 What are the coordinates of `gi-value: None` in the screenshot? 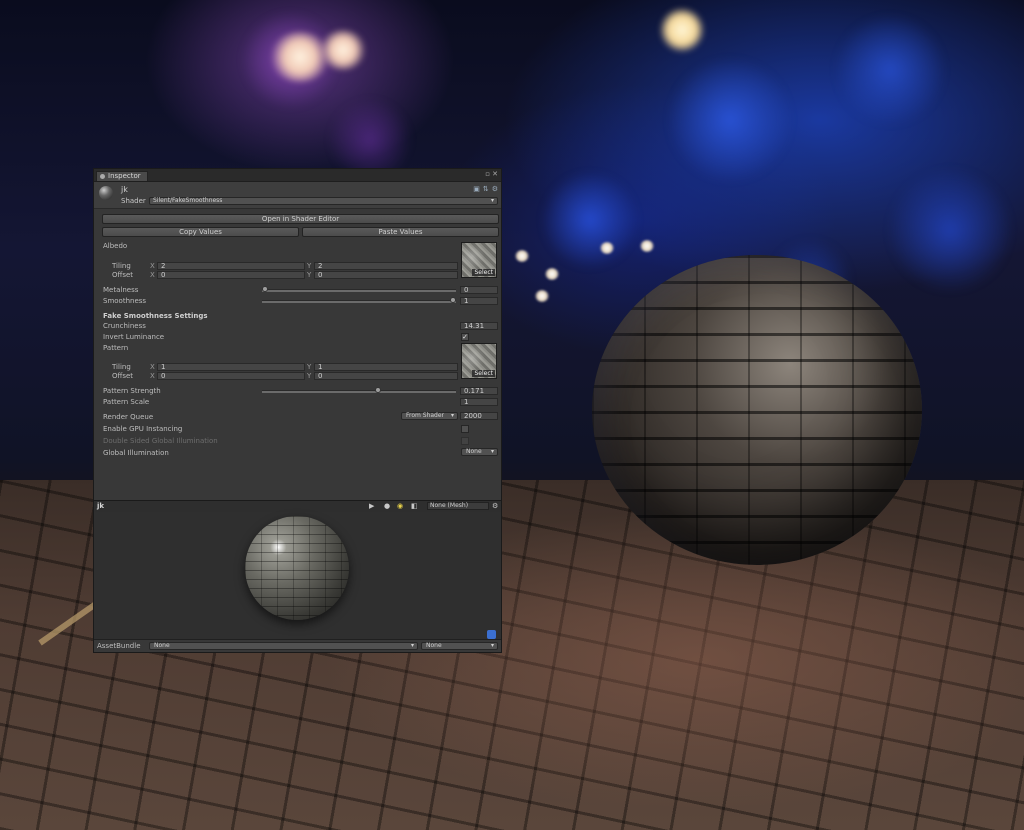 It's located at (474, 451).